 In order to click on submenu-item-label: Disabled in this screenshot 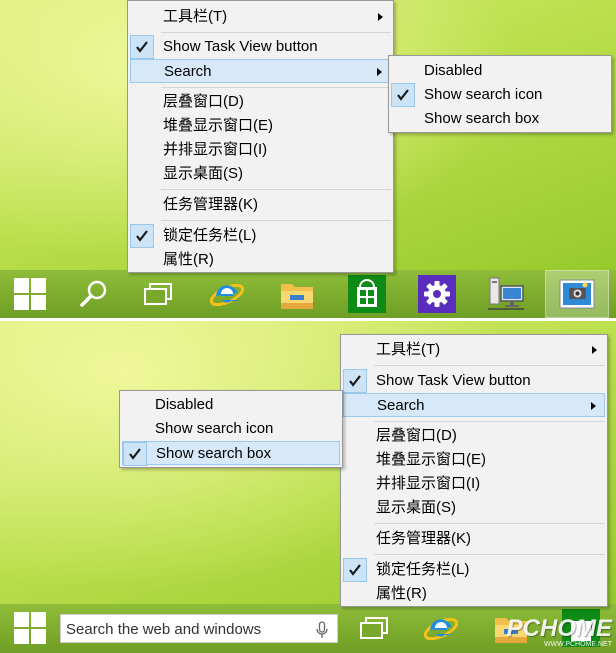, I will do `click(184, 404)`.